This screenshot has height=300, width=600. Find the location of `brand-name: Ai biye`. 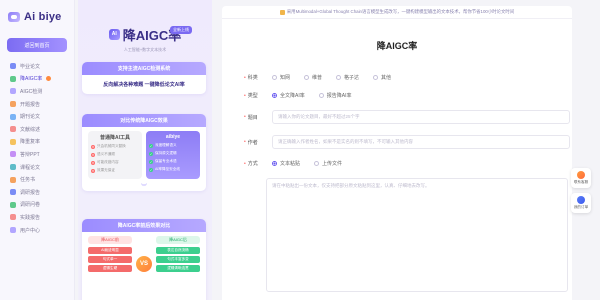

brand-name: Ai biye is located at coordinates (43, 17).